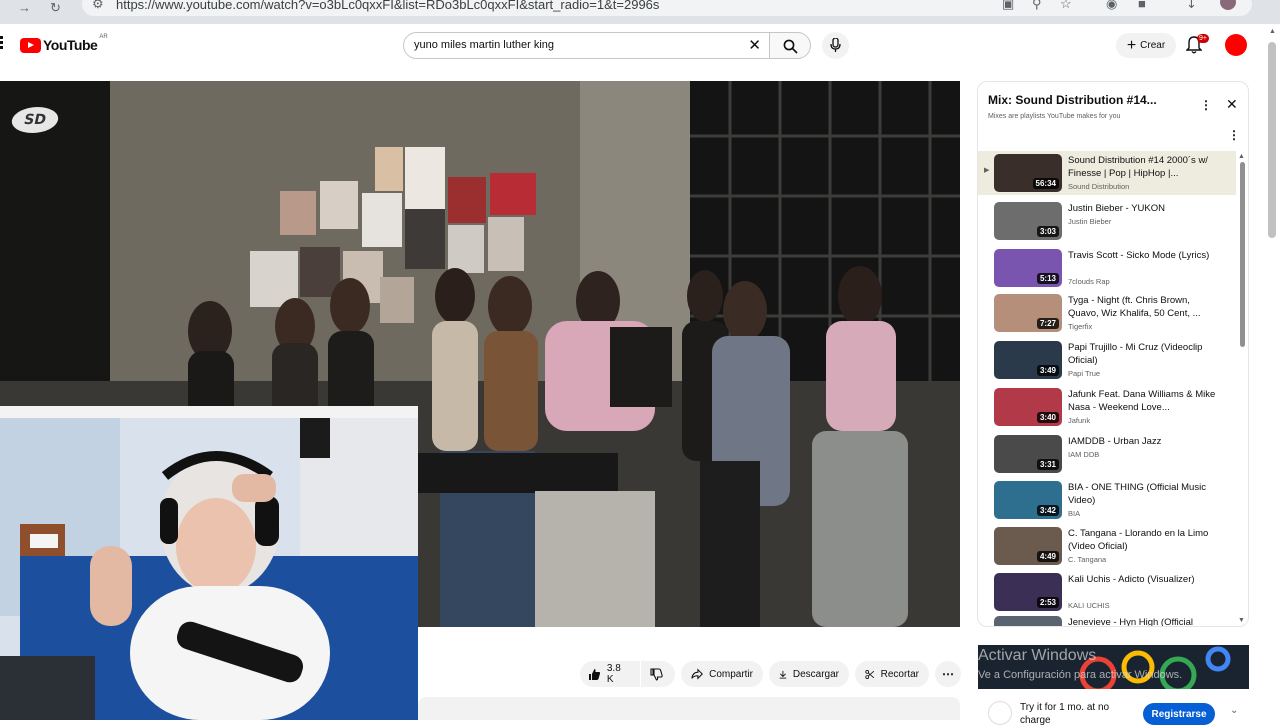 Image resolution: width=1280 pixels, height=727 pixels. What do you see at coordinates (1074, 513) in the screenshot?
I see `playlist-item-channel: BIA` at bounding box center [1074, 513].